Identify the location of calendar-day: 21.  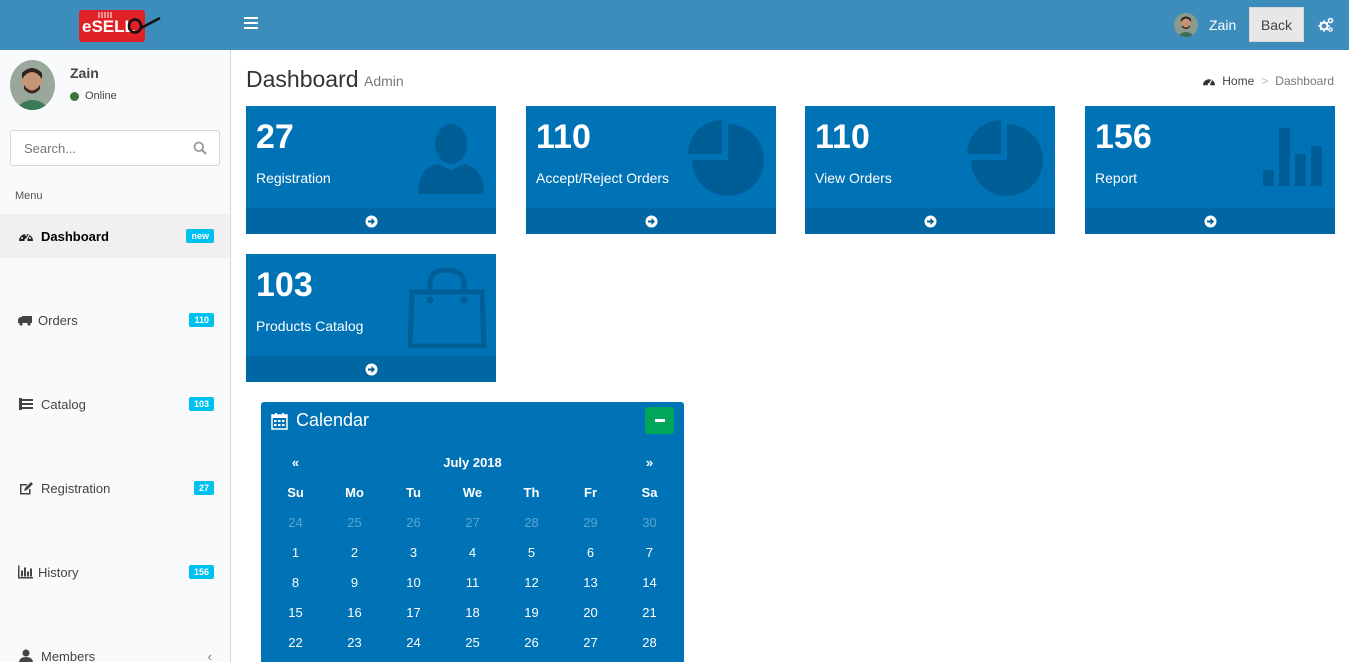
(649, 612).